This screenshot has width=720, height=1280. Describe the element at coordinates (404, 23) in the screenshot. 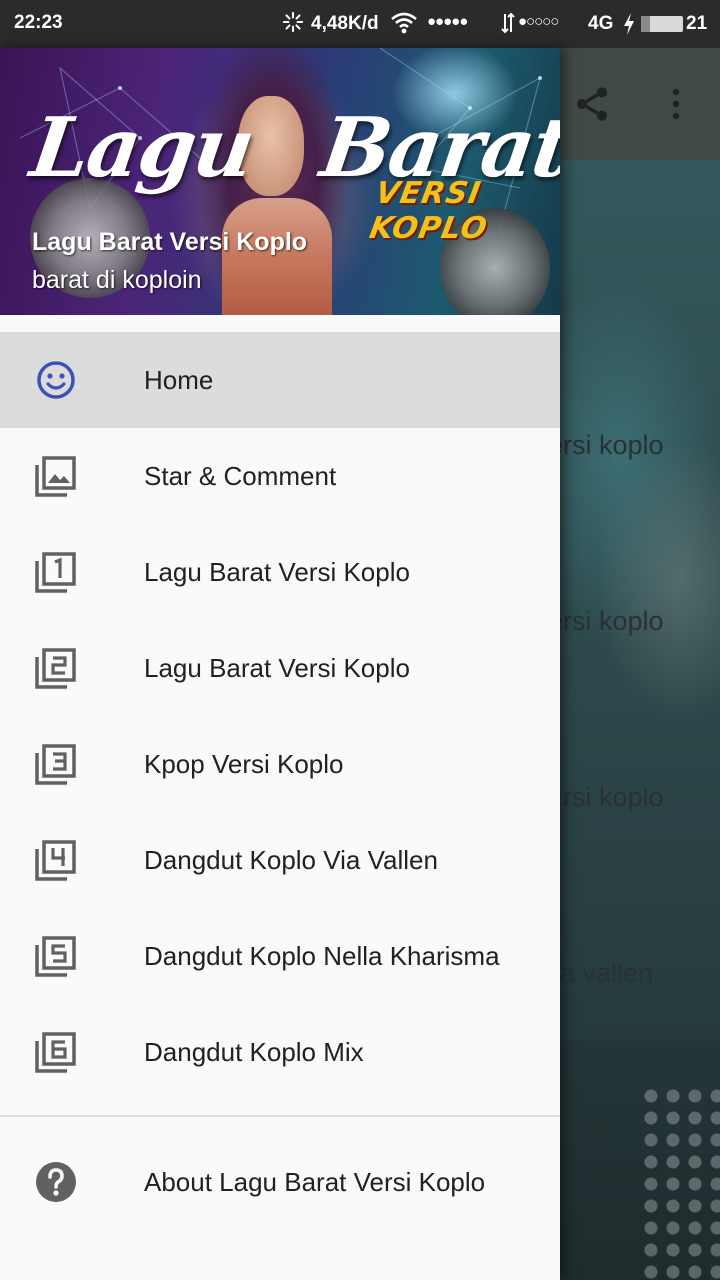

I see `wifi-icon` at that location.